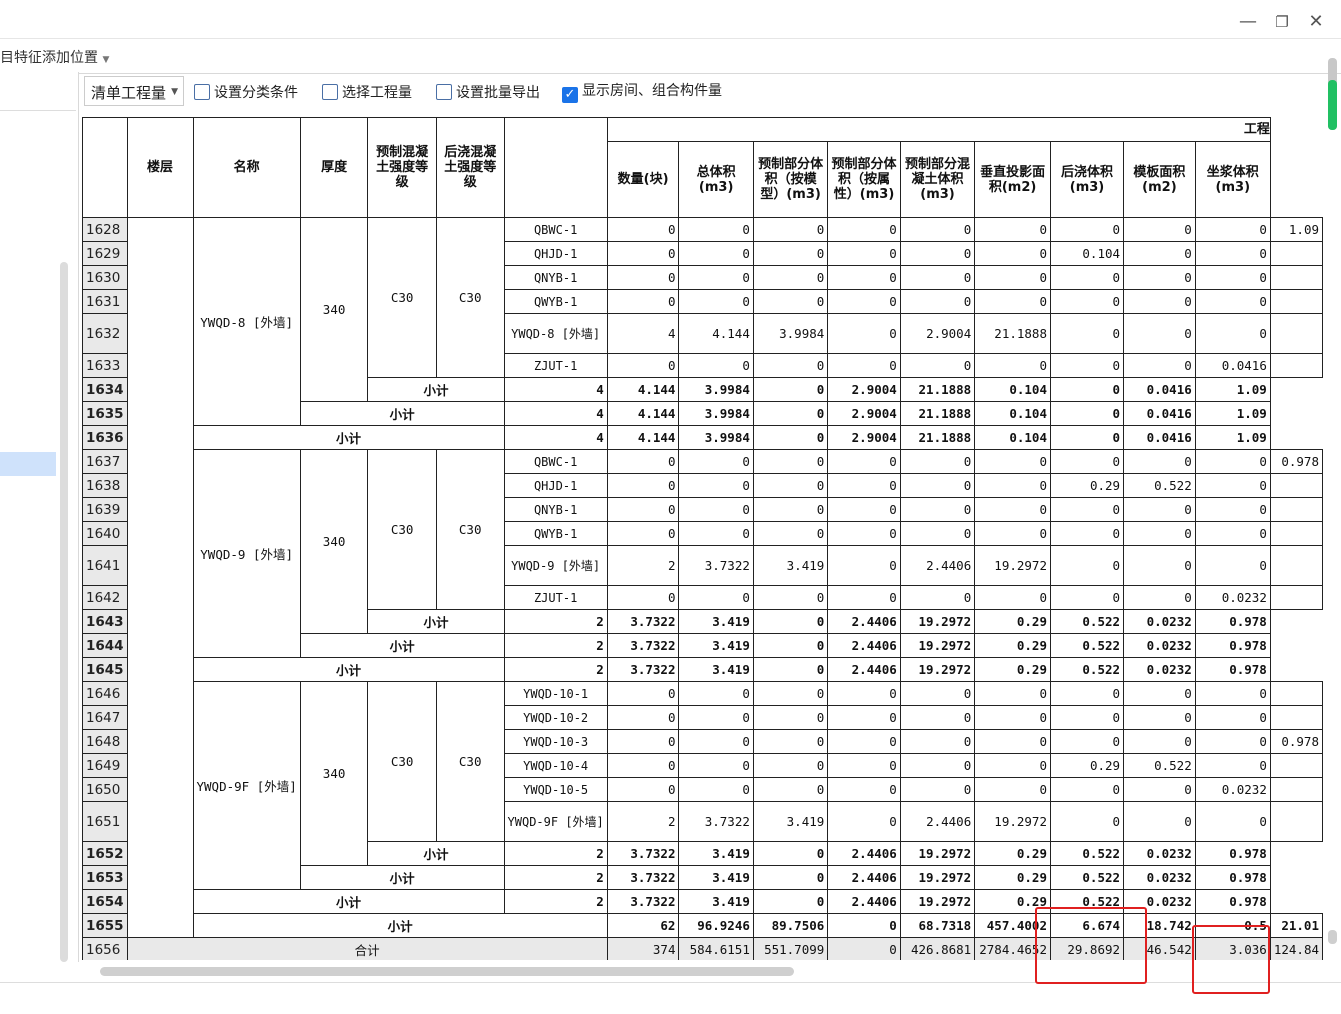 The height and width of the screenshot is (1014, 1341). What do you see at coordinates (64, 612) in the screenshot?
I see `left-scrollbar` at bounding box center [64, 612].